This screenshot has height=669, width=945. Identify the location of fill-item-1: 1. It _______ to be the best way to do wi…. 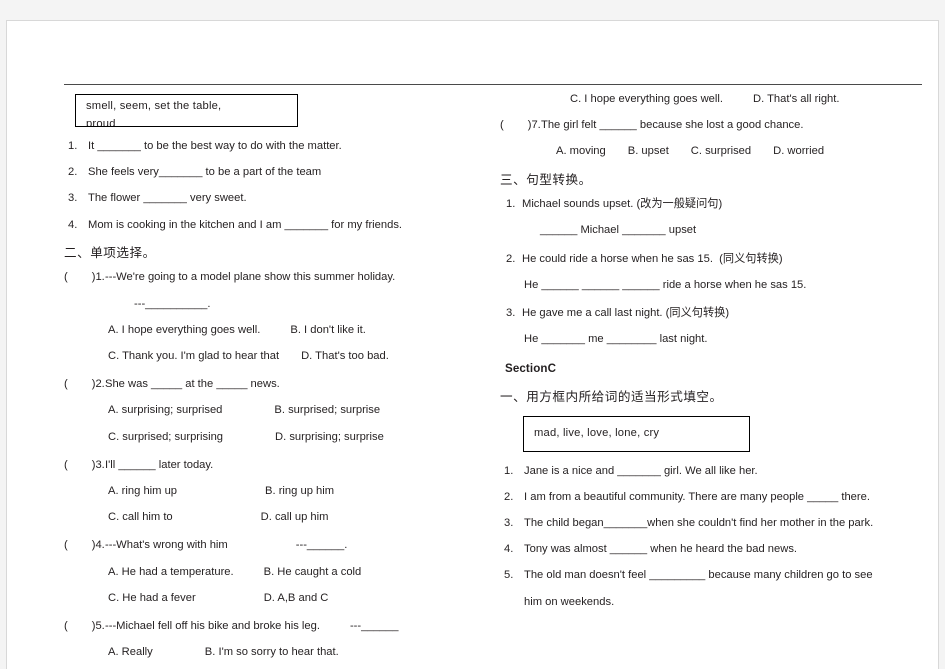
(279, 146).